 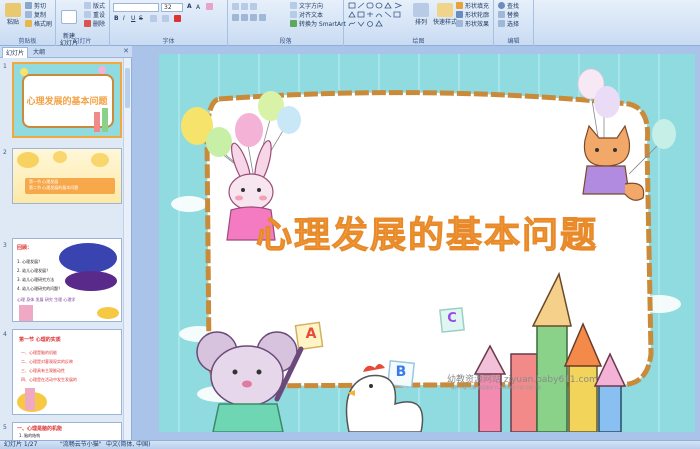 I want to click on paragraph-group-label: 段落, so click(x=285, y=41).